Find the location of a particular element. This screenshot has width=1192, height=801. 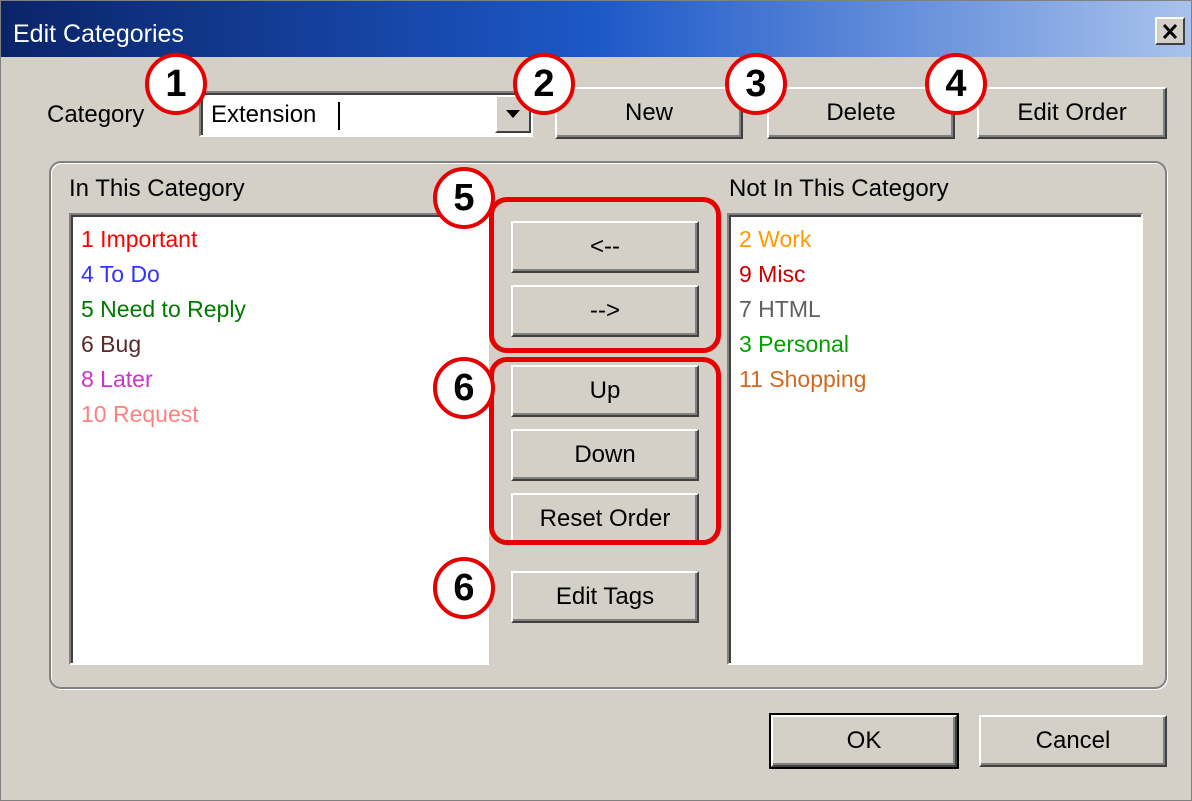

list-item-label: 4 To Do is located at coordinates (120, 274).